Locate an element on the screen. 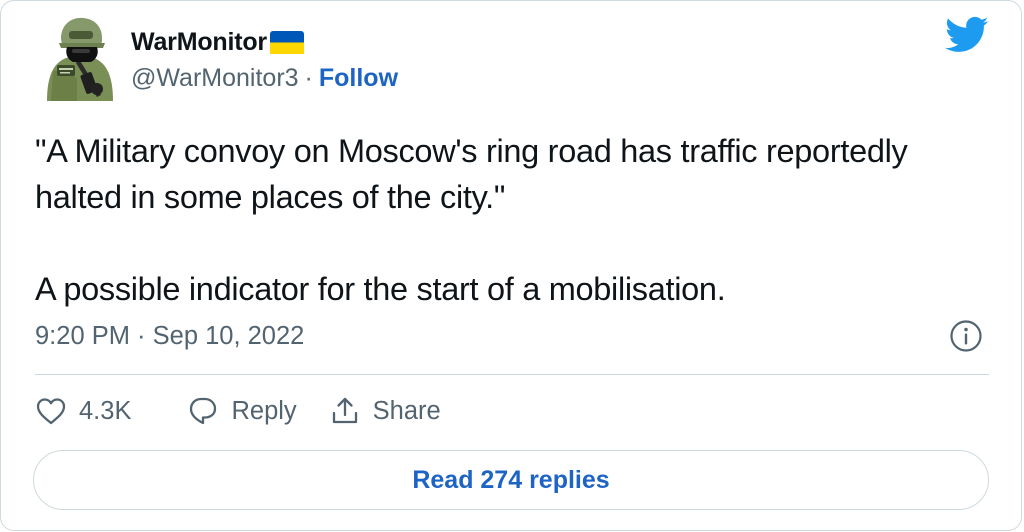 The image size is (1024, 532). user-name-row: WarMonitor is located at coordinates (217, 42).